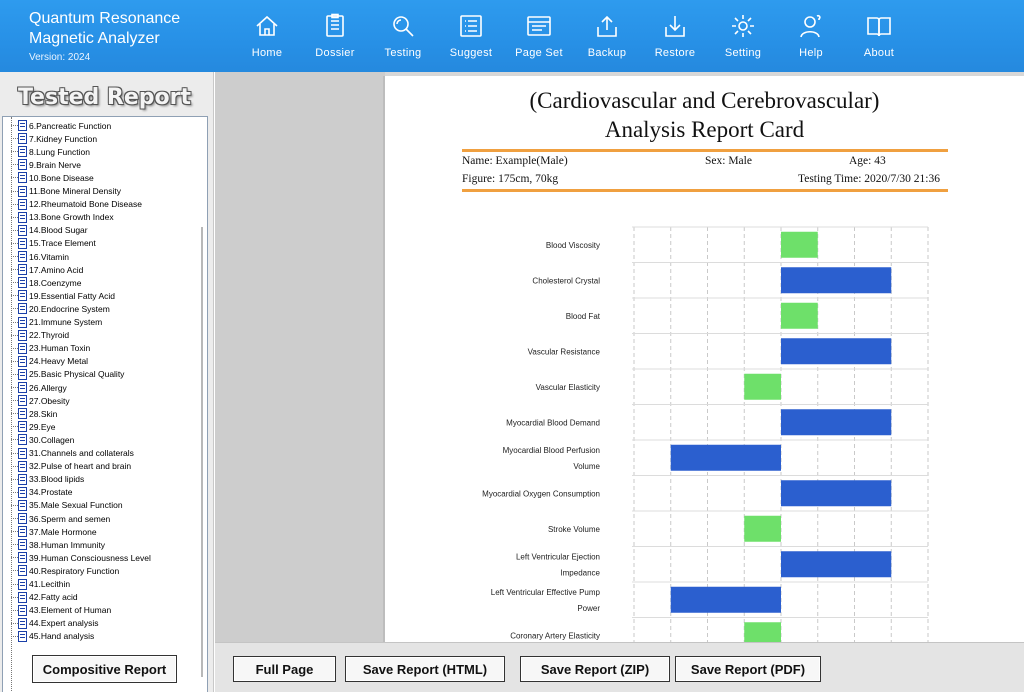 The image size is (1024, 692). What do you see at coordinates (284, 669) in the screenshot?
I see `full-page-button: Full Page` at bounding box center [284, 669].